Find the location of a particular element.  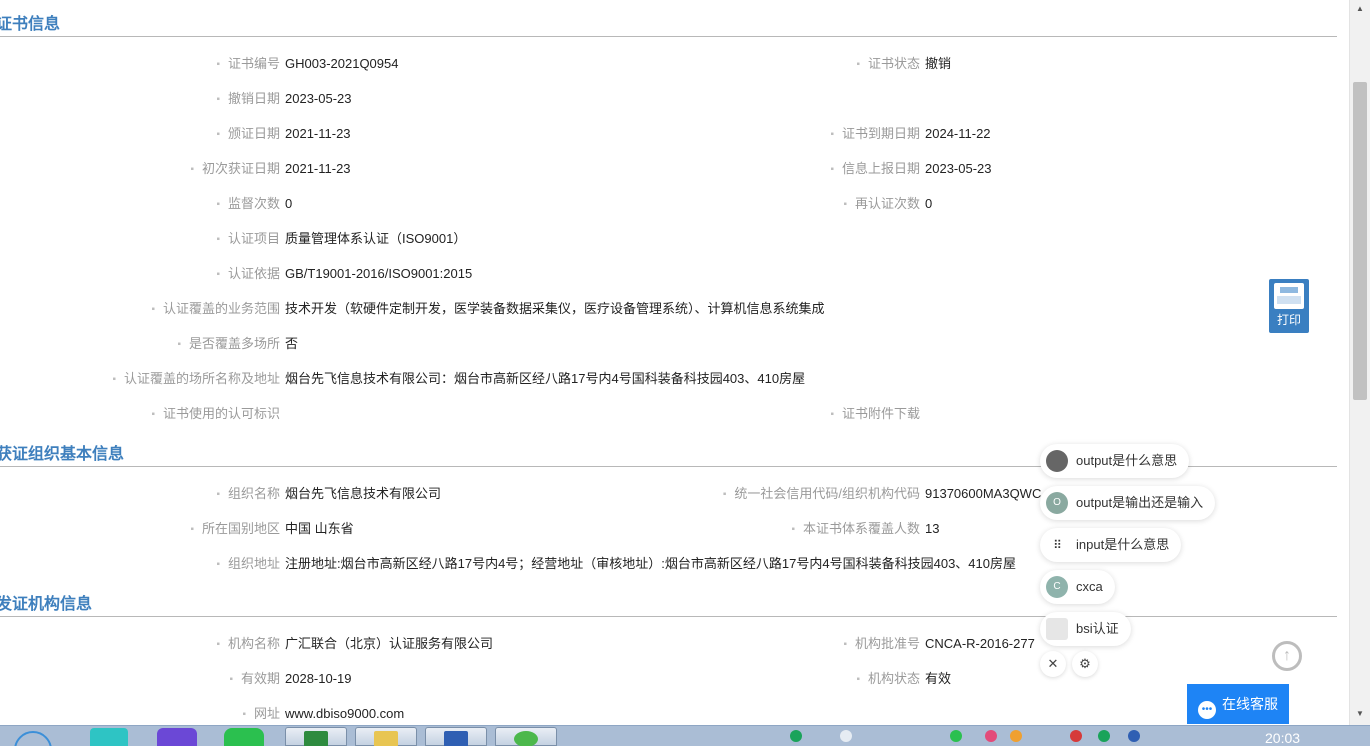

excel-taskbar-button is located at coordinates (316, 736).